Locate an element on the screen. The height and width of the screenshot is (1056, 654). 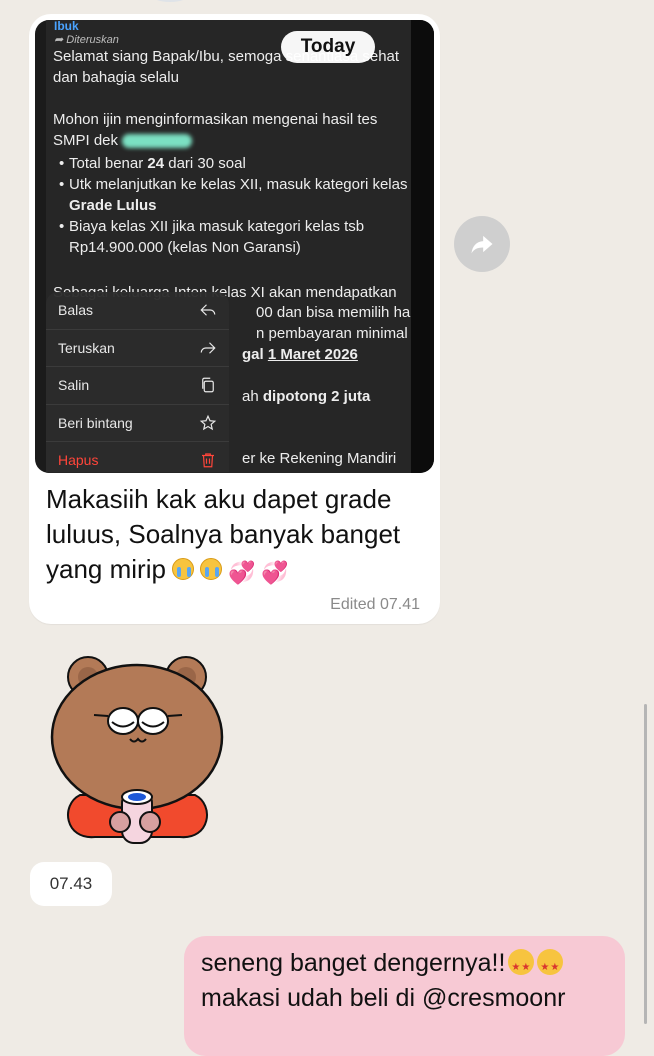
share-button is located at coordinates (482, 244).